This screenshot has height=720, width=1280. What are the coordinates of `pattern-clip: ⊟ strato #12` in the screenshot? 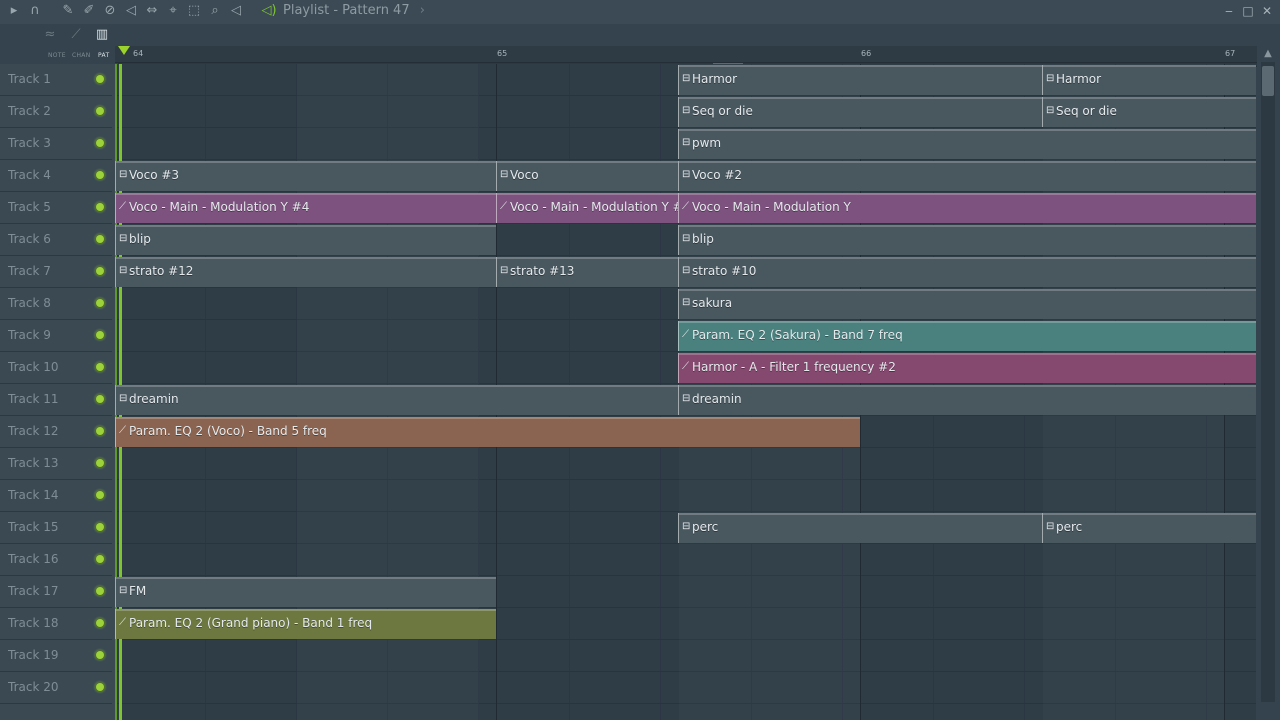 It's located at (305, 272).